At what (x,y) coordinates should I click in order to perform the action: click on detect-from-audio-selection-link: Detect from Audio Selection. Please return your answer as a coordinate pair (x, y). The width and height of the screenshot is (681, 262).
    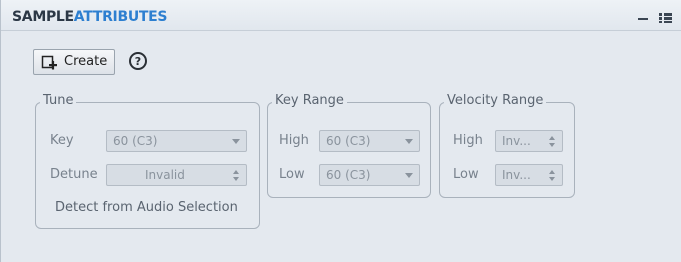
    Looking at the image, I should click on (146, 207).